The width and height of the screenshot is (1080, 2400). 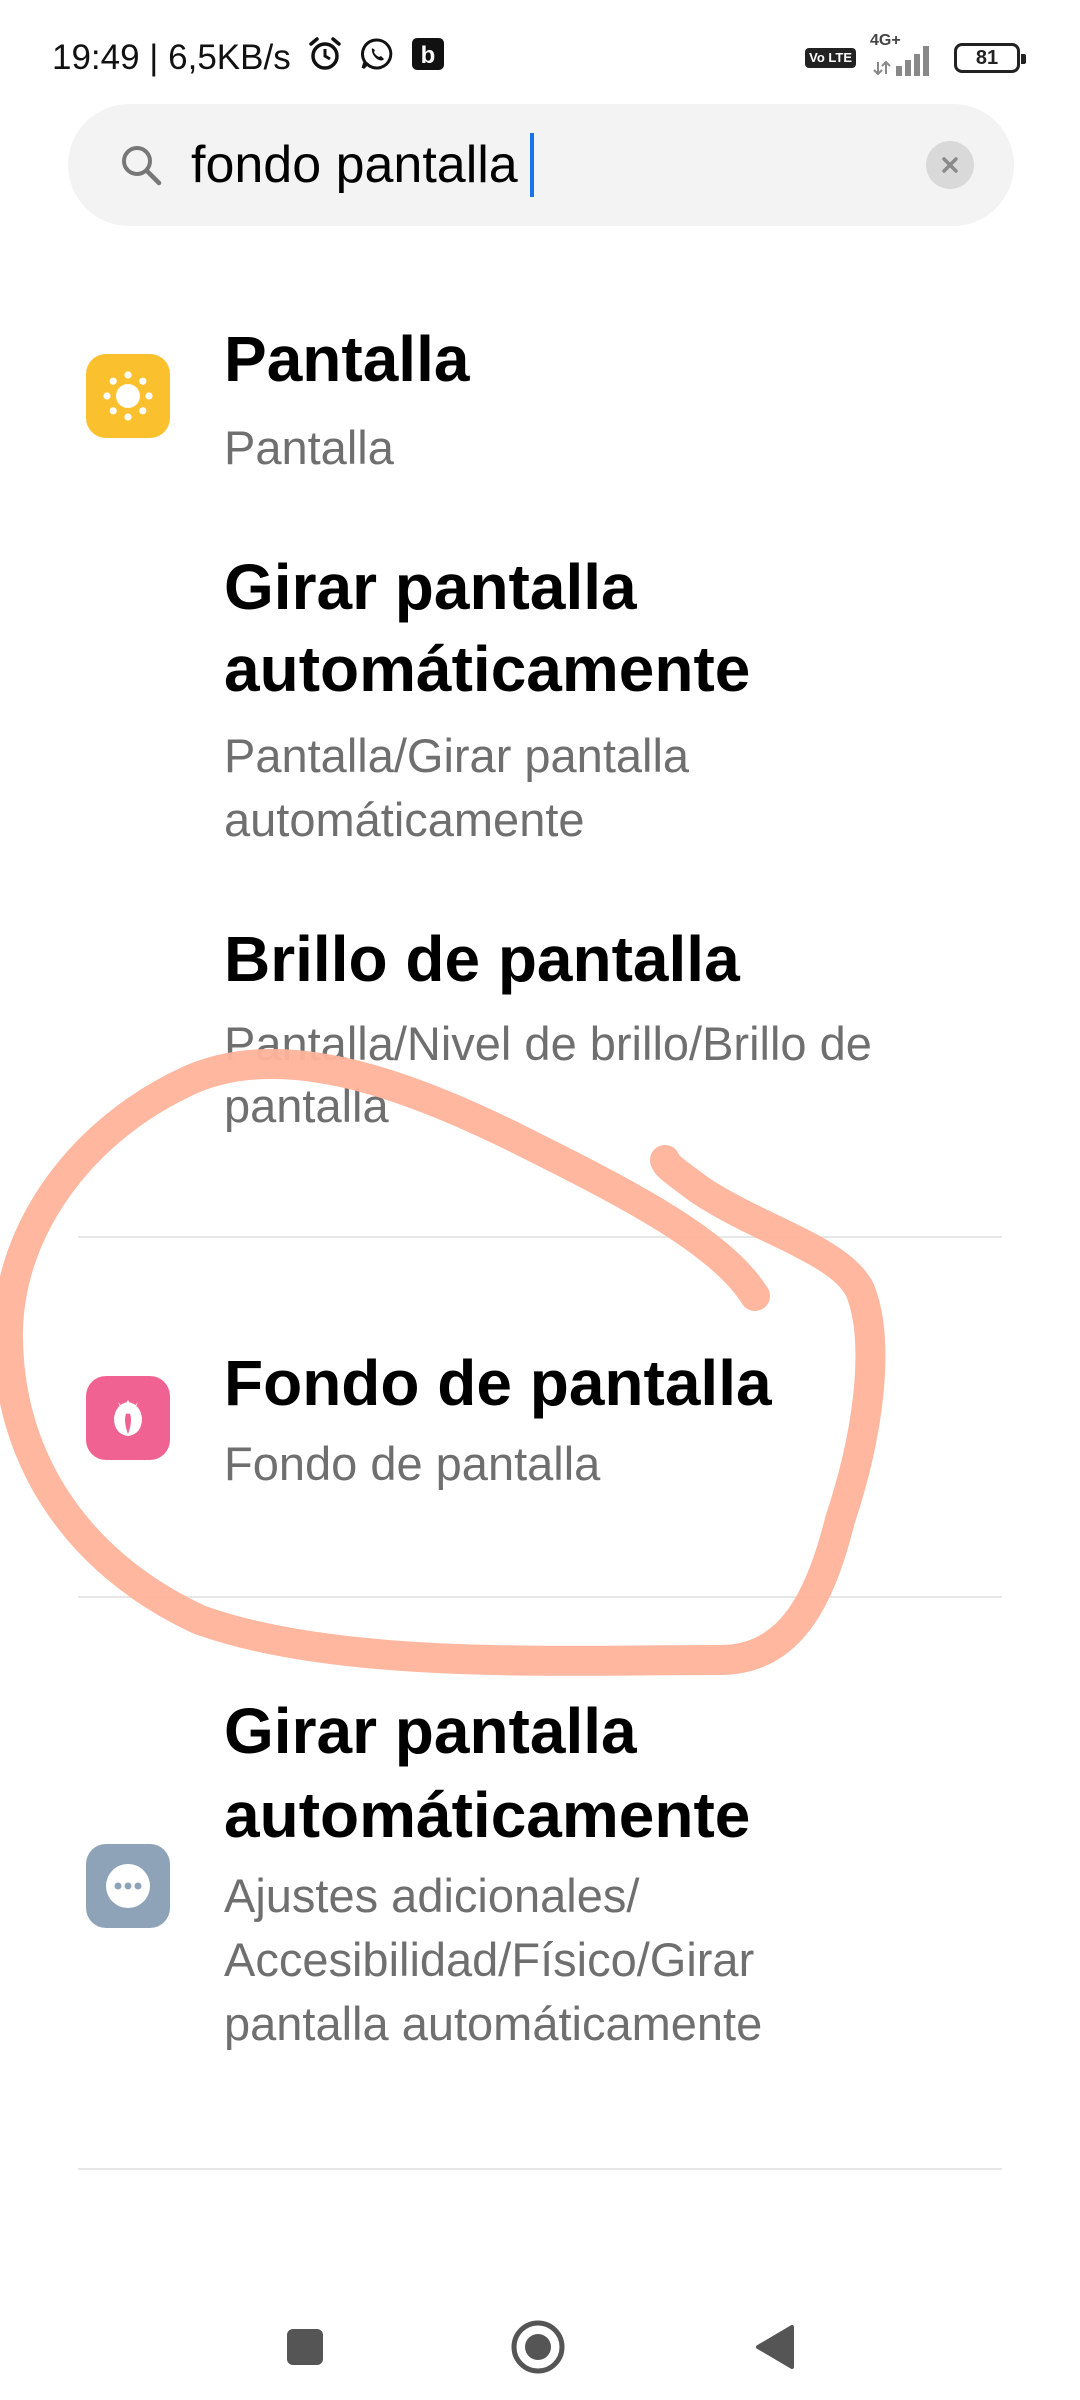 What do you see at coordinates (404, 819) in the screenshot?
I see `result-subtitle-line2: automáticamente` at bounding box center [404, 819].